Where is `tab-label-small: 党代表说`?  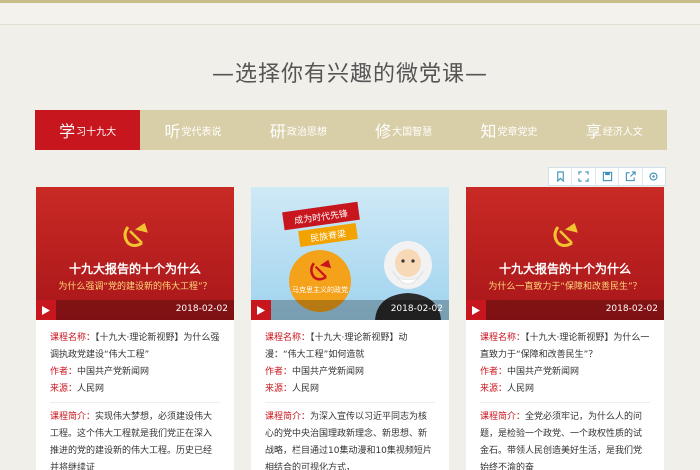 tab-label-small: 党代表说 is located at coordinates (201, 132).